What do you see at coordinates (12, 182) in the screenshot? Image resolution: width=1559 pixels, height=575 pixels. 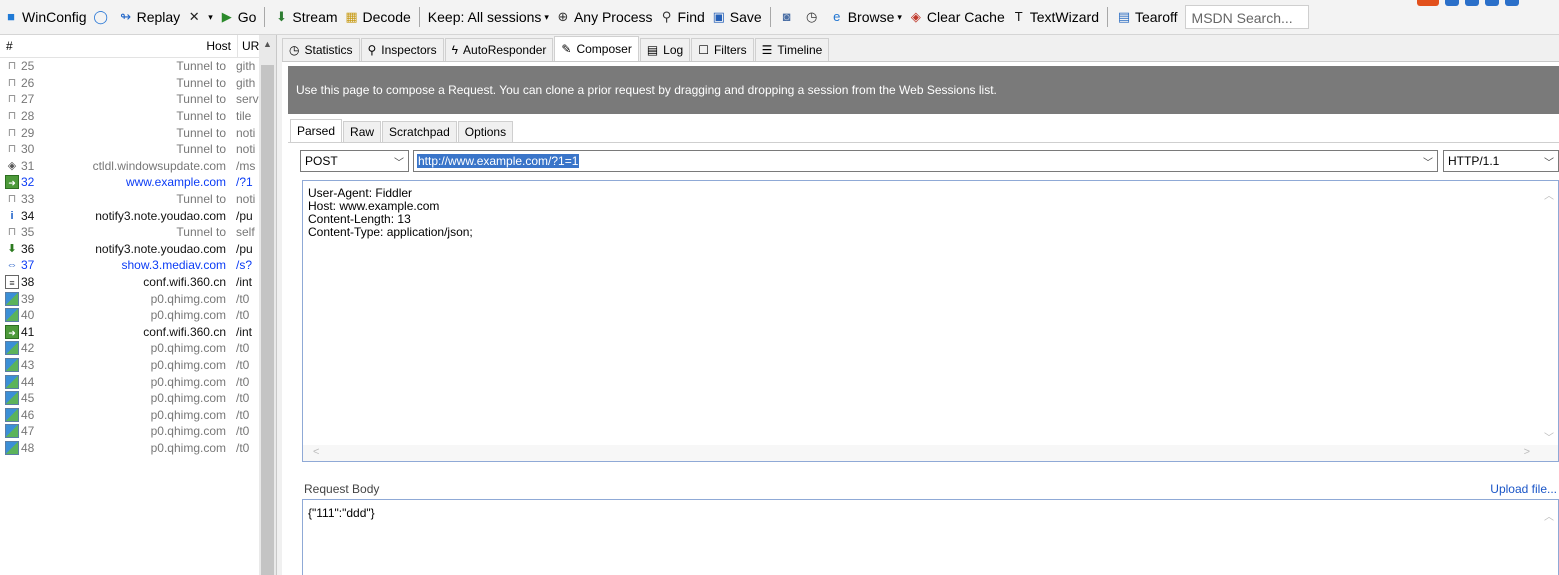 I see `post-icon: ➜` at bounding box center [12, 182].